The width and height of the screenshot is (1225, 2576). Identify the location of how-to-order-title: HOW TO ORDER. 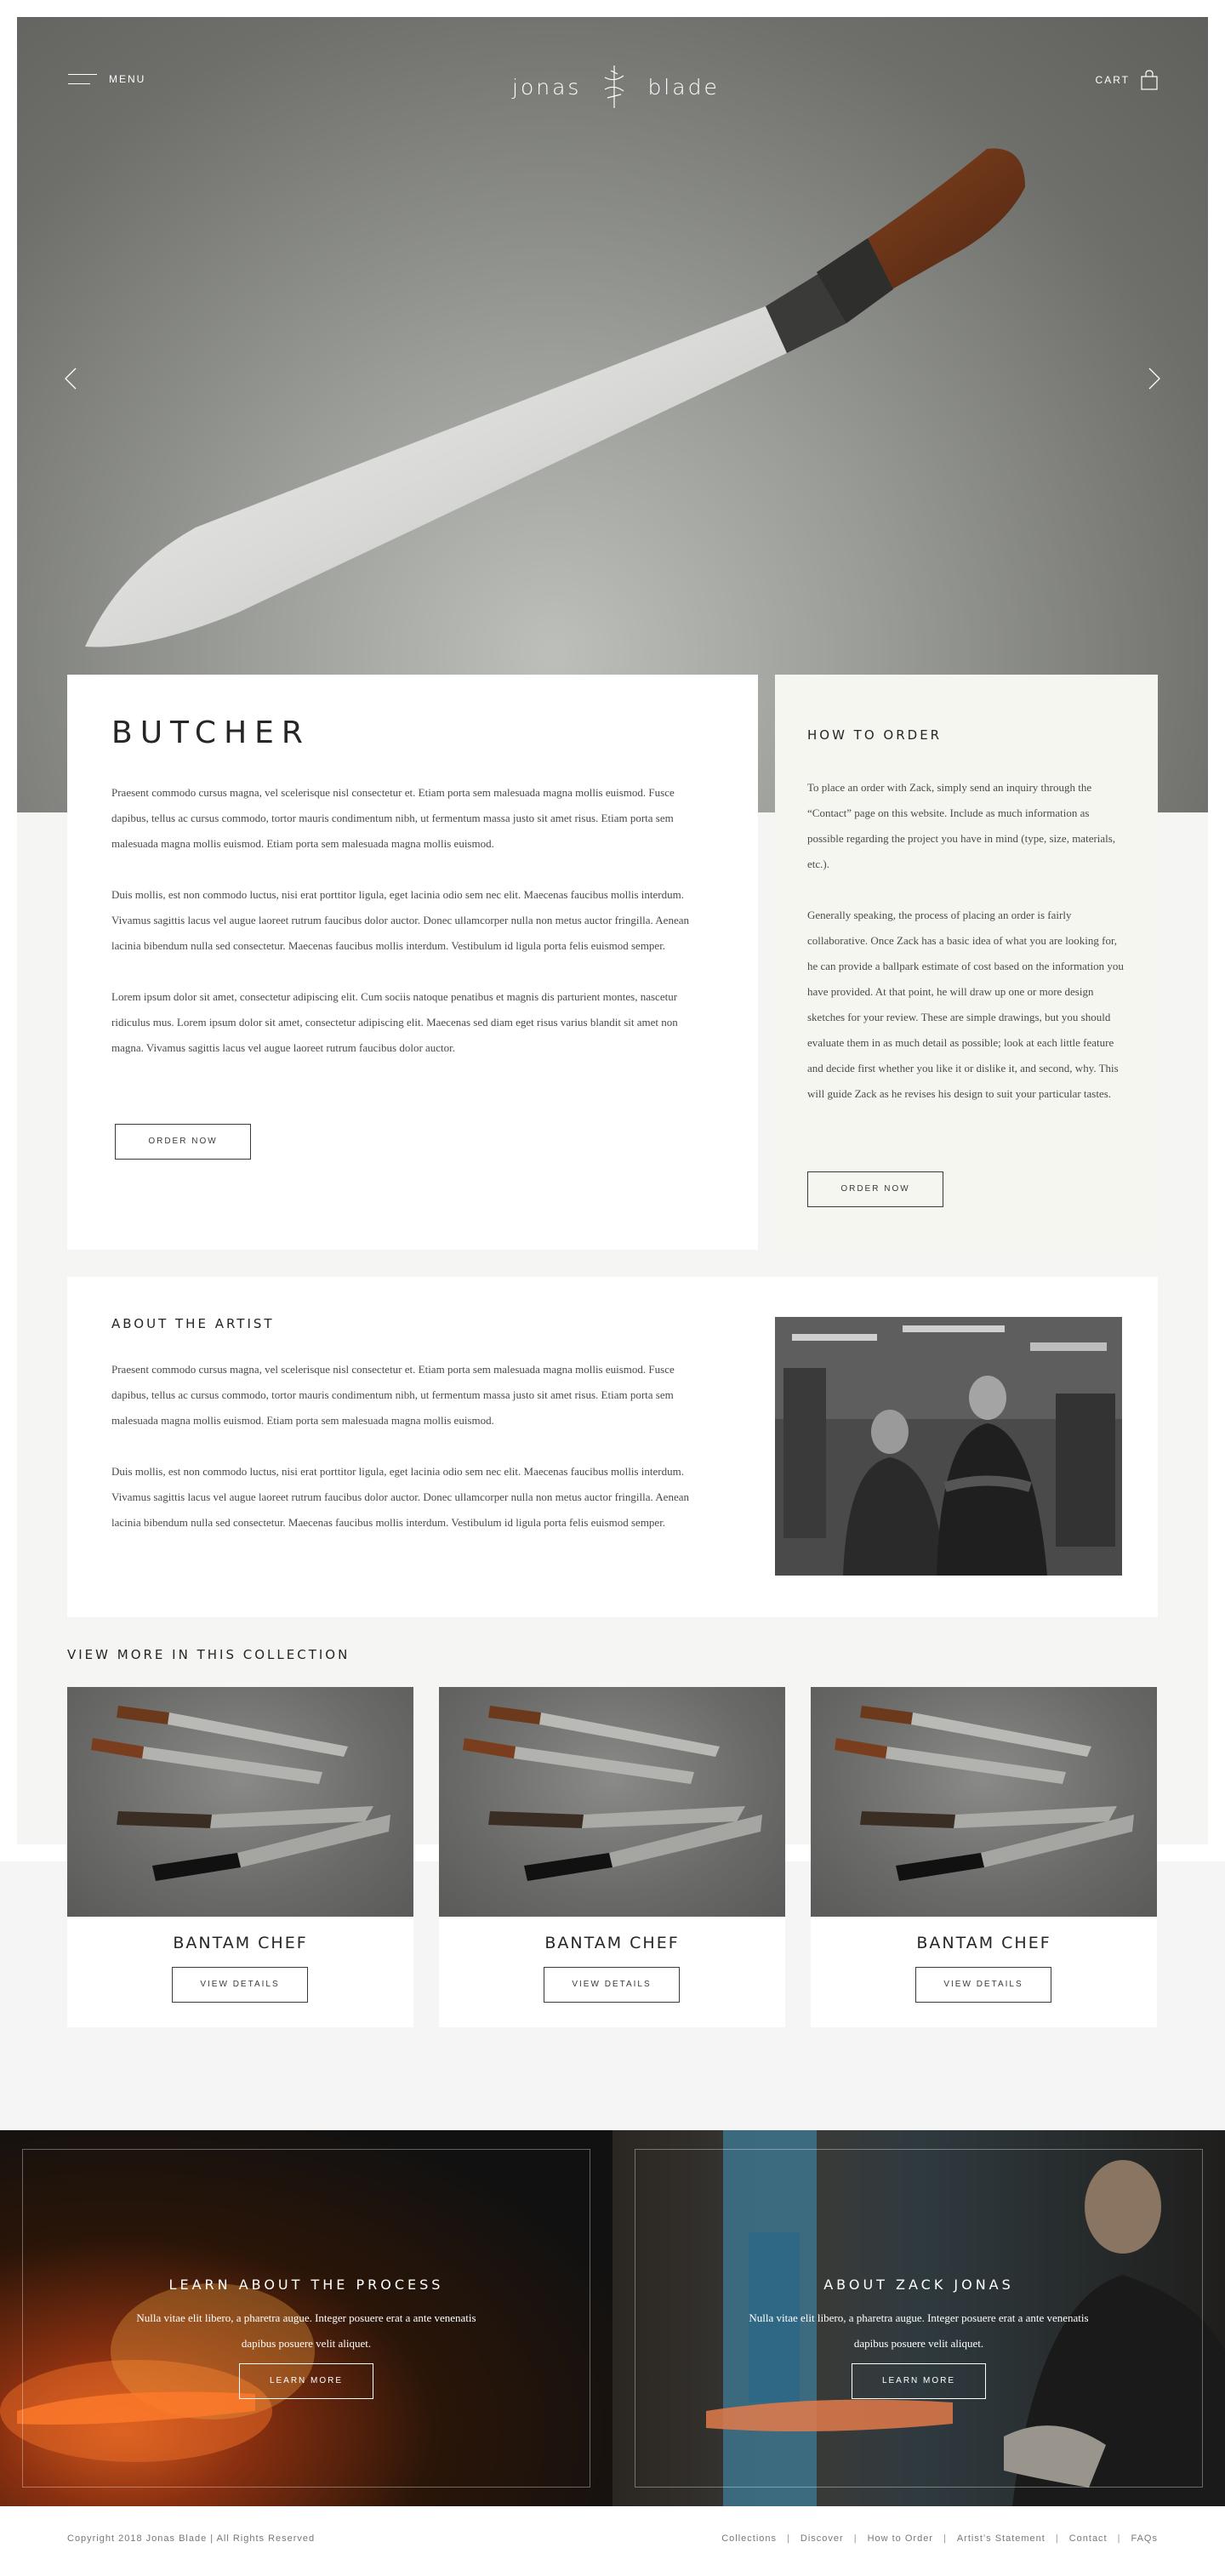
(875, 735).